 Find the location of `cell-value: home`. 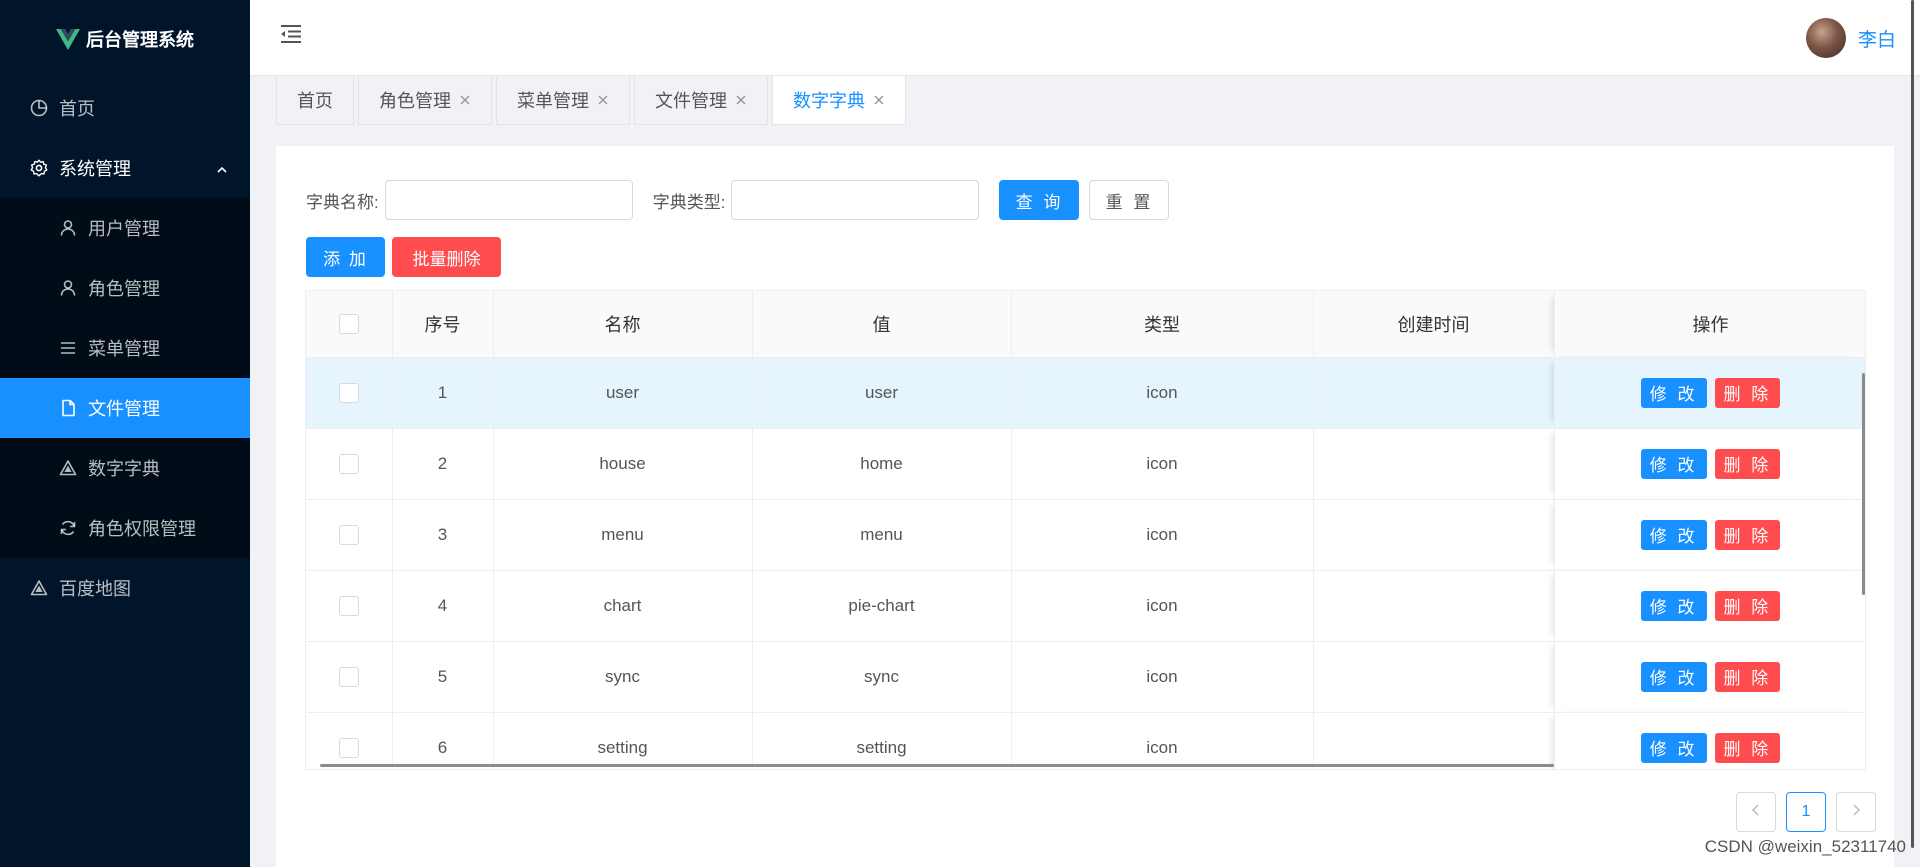

cell-value: home is located at coordinates (882, 464).